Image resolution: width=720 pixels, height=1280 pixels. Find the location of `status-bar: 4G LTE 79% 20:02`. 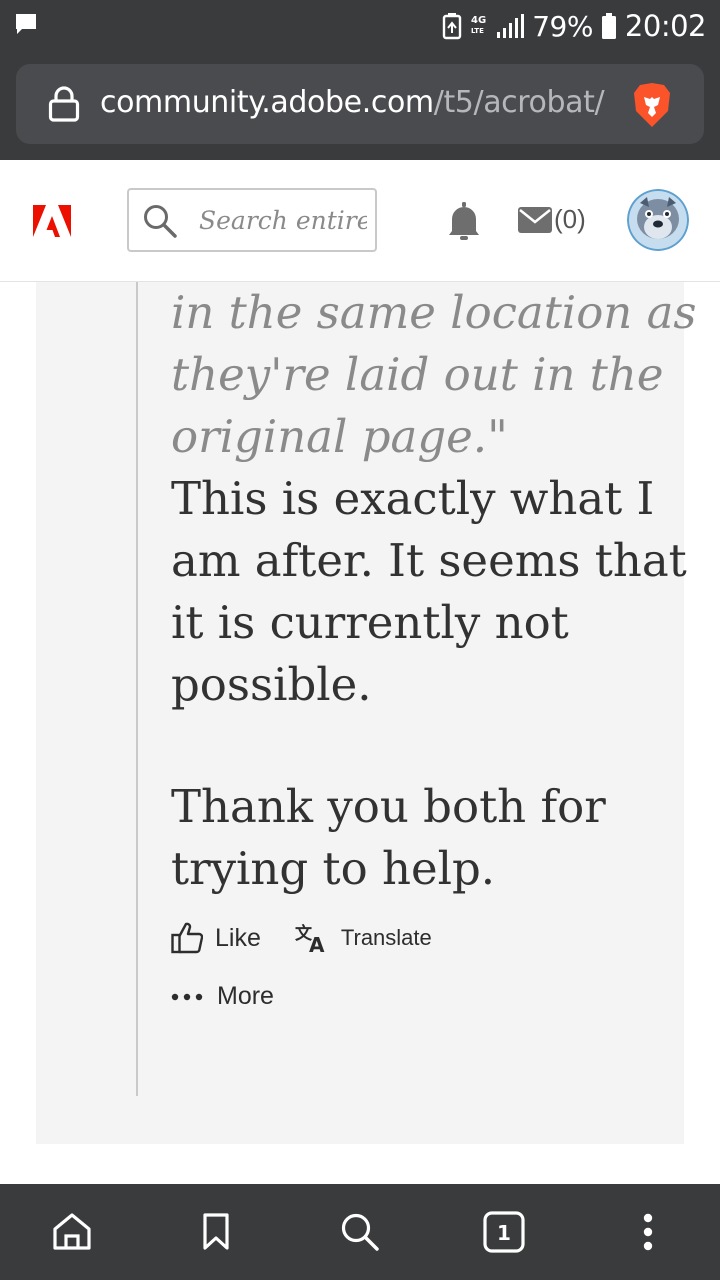

status-bar: 4G LTE 79% 20:02 is located at coordinates (360, 26).